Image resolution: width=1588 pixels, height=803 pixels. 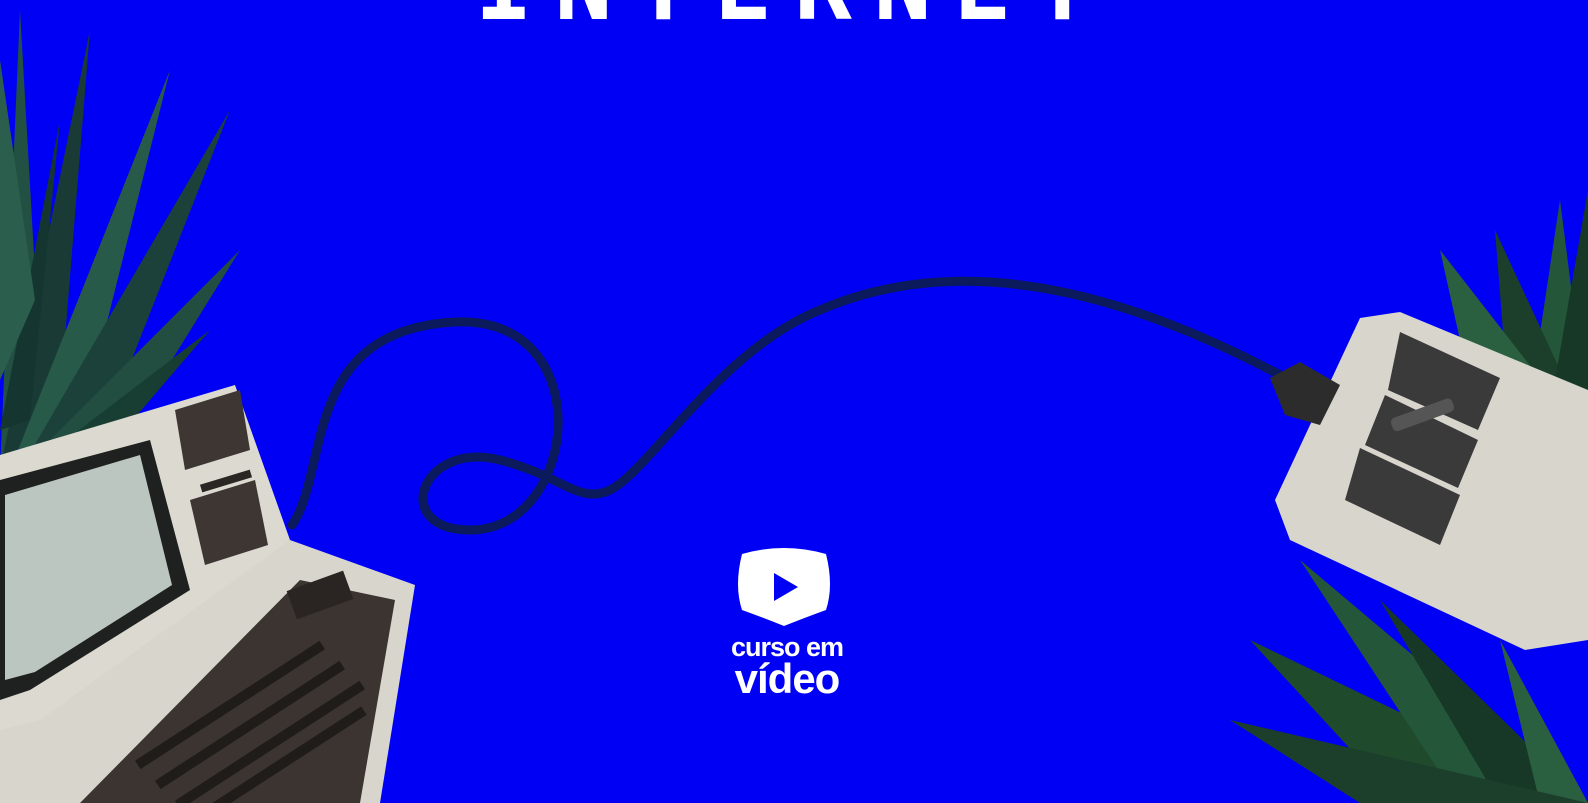 I want to click on retro-computer-icon, so click(x=207, y=594).